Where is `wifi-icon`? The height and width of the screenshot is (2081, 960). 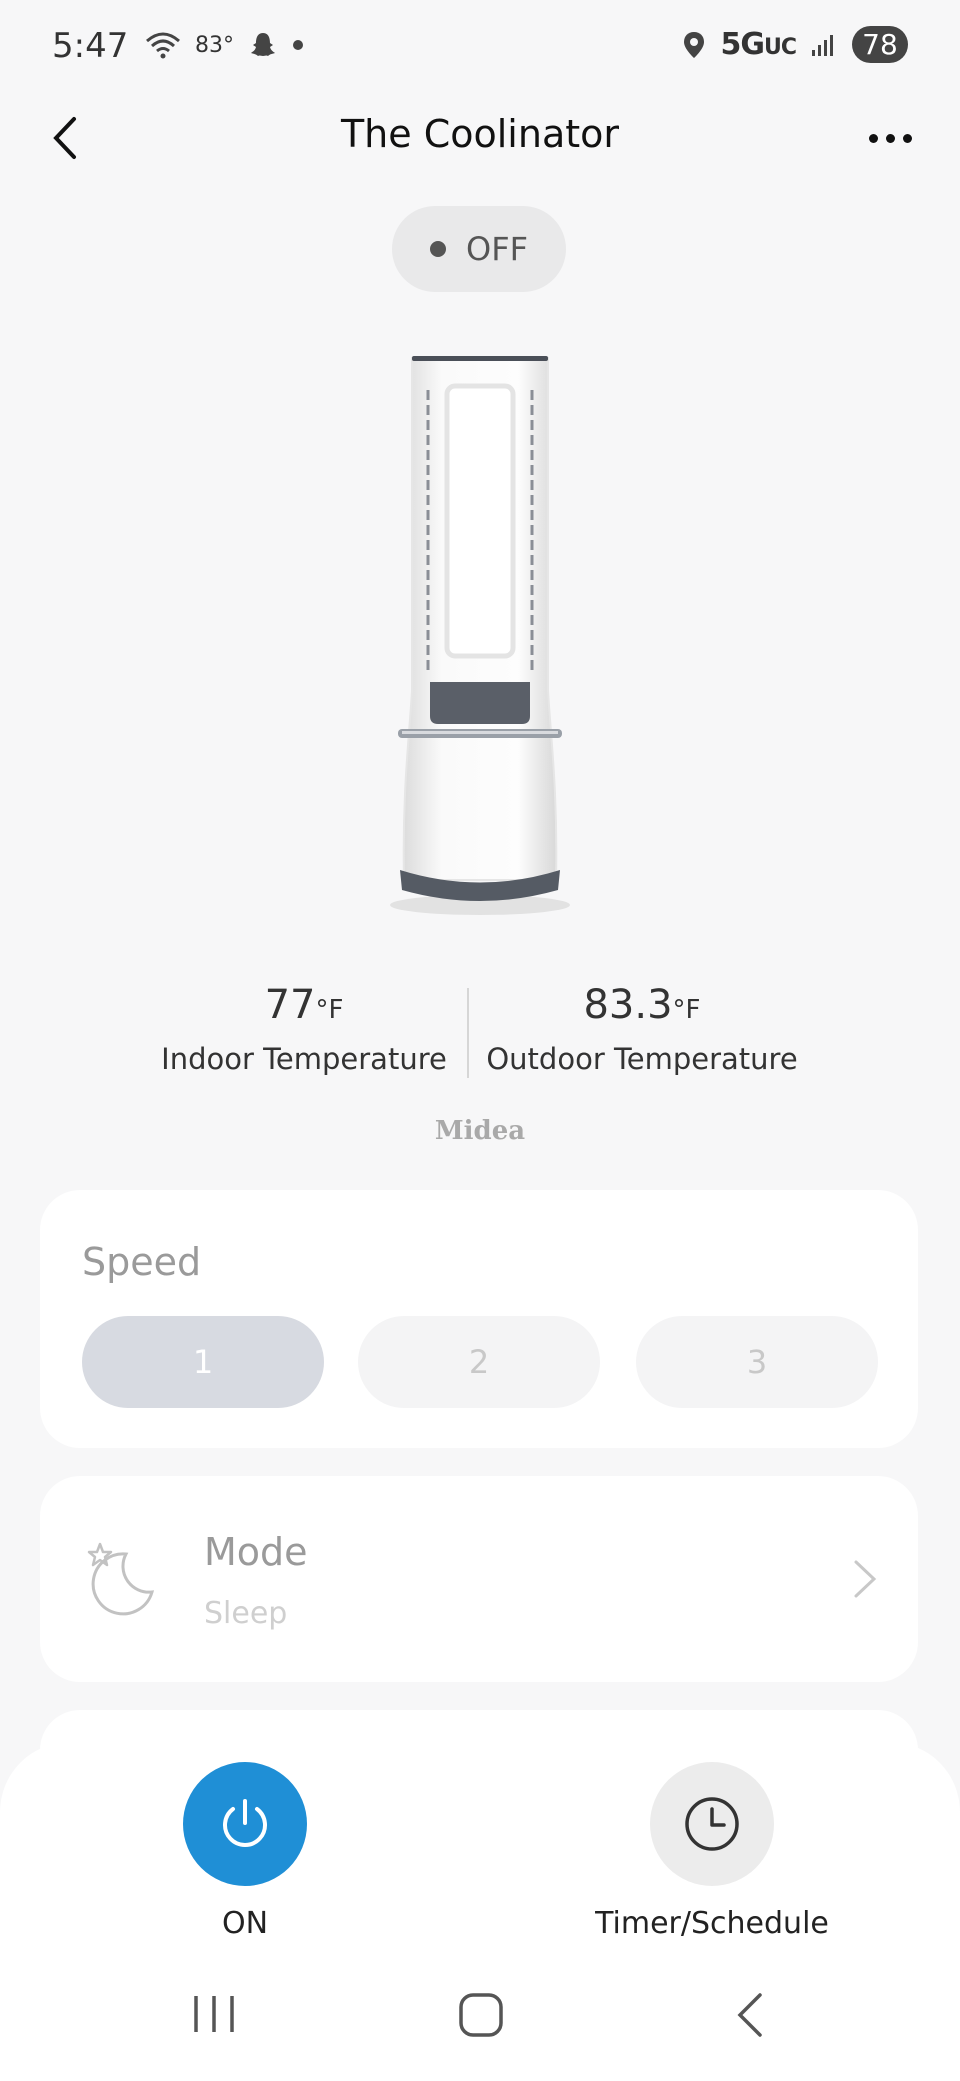
wifi-icon is located at coordinates (163, 45).